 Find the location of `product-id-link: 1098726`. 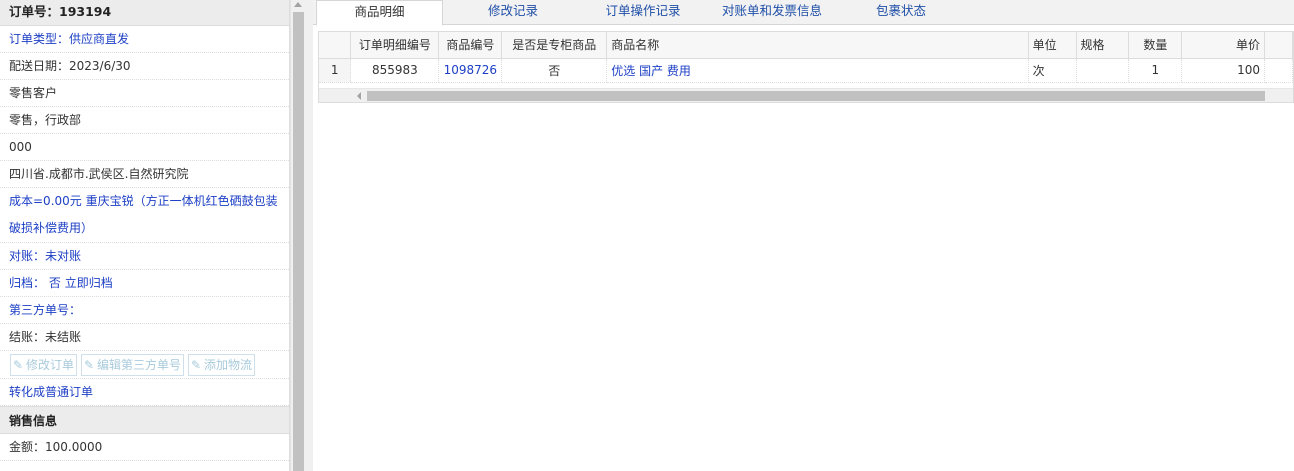

product-id-link: 1098726 is located at coordinates (470, 70).